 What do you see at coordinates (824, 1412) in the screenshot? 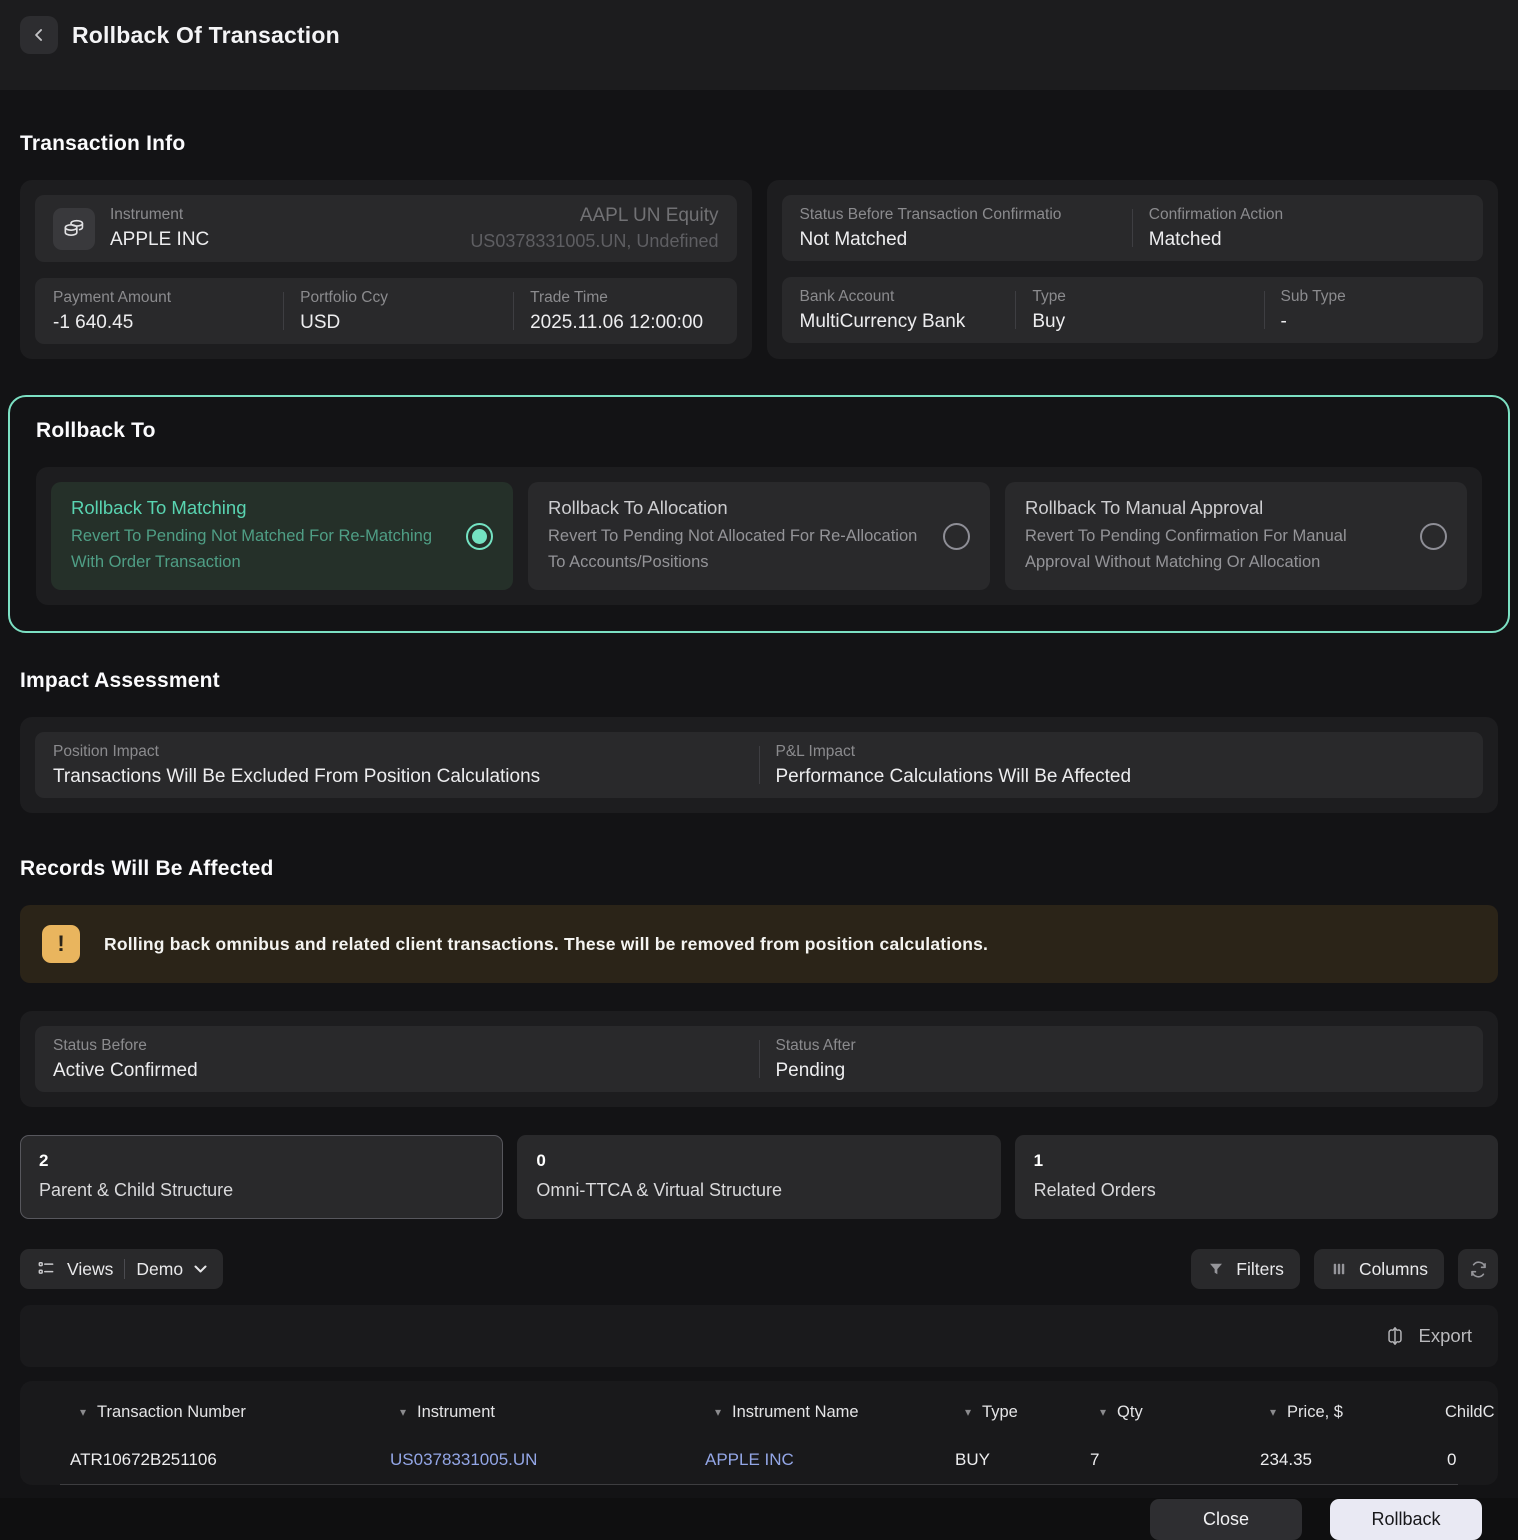
I see `column-header-instrument-name: ▾ Instrument Name` at bounding box center [824, 1412].